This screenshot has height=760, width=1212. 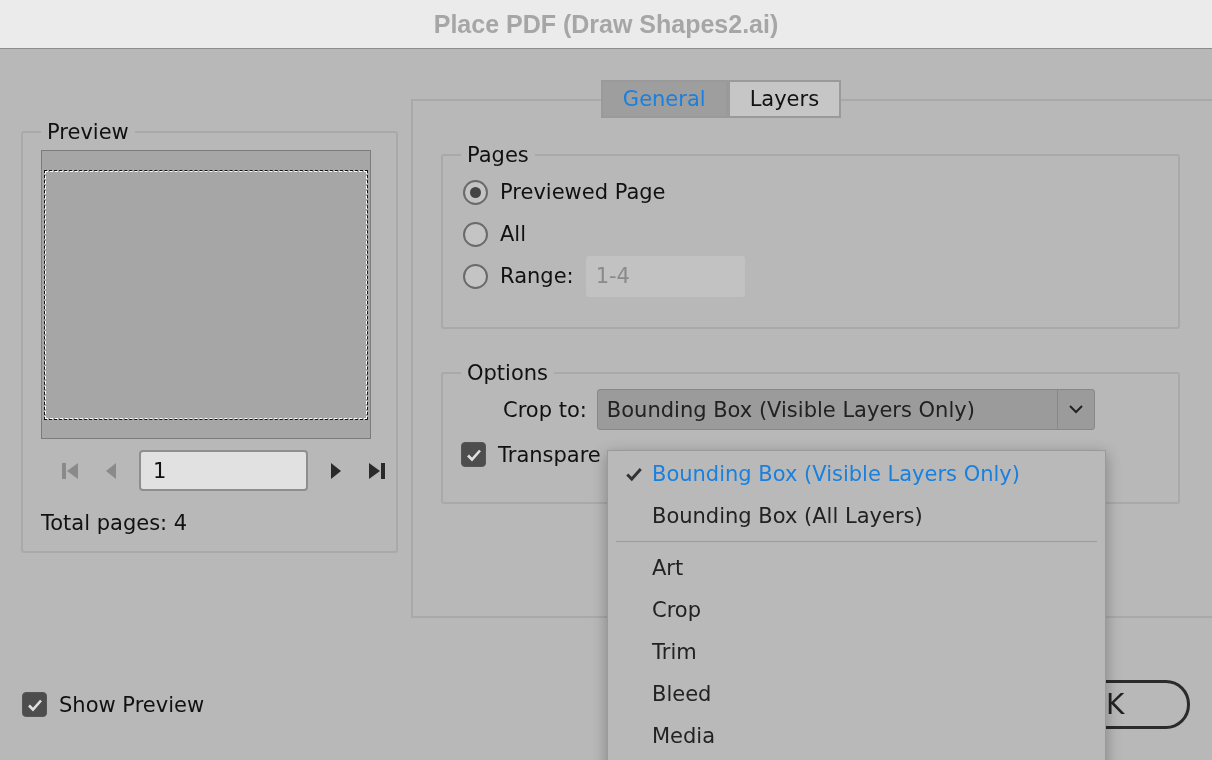 I want to click on menu-item: Art, so click(x=856, y=568).